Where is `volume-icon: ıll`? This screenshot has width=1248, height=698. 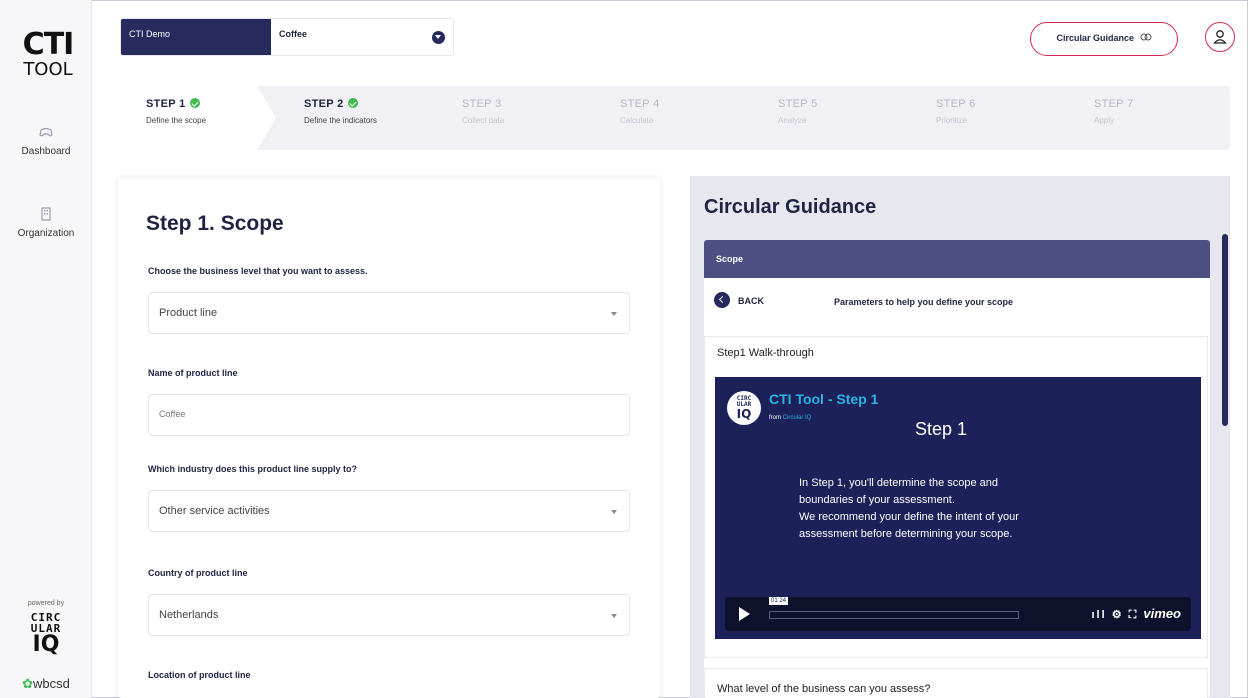 volume-icon: ıll is located at coordinates (1098, 615).